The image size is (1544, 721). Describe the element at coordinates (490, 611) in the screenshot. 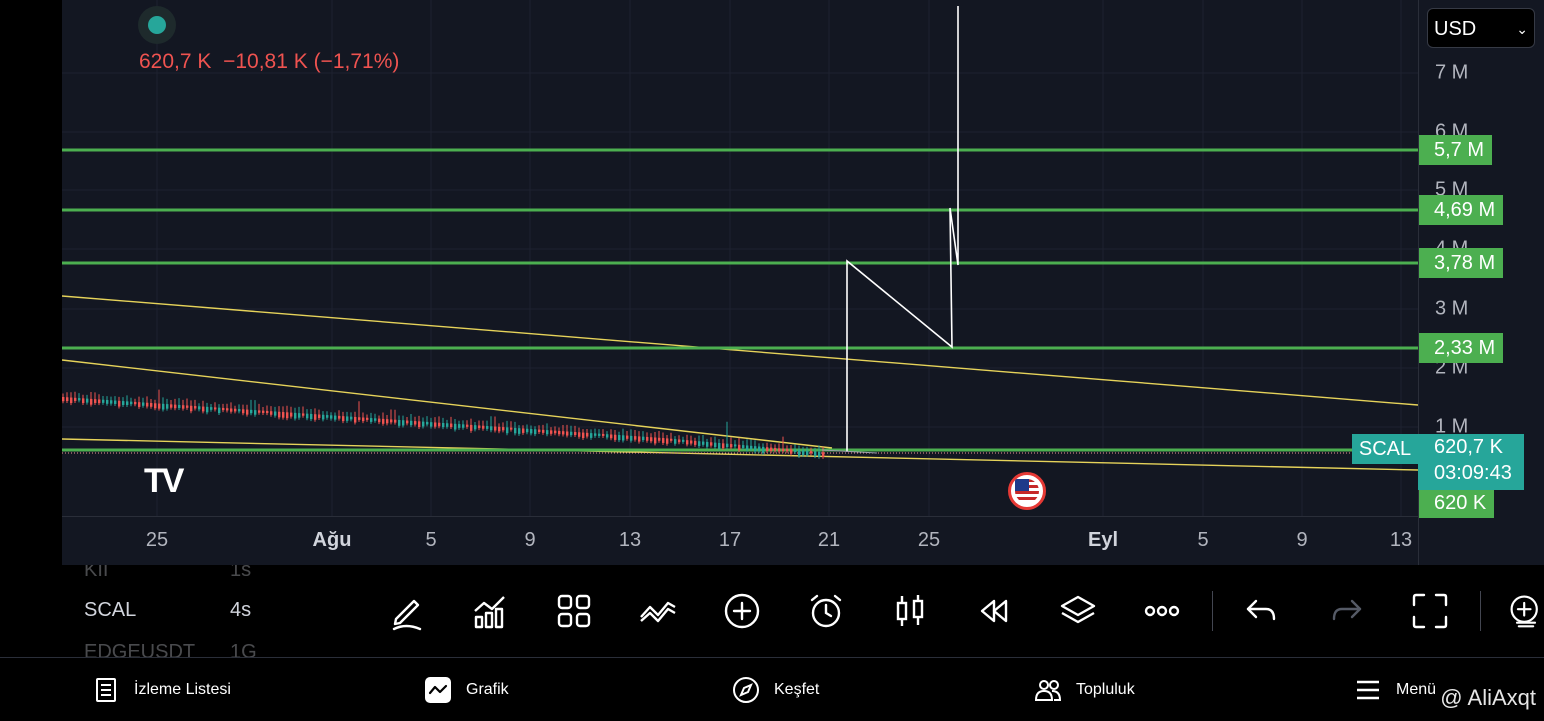

I see `indicators-icon` at that location.